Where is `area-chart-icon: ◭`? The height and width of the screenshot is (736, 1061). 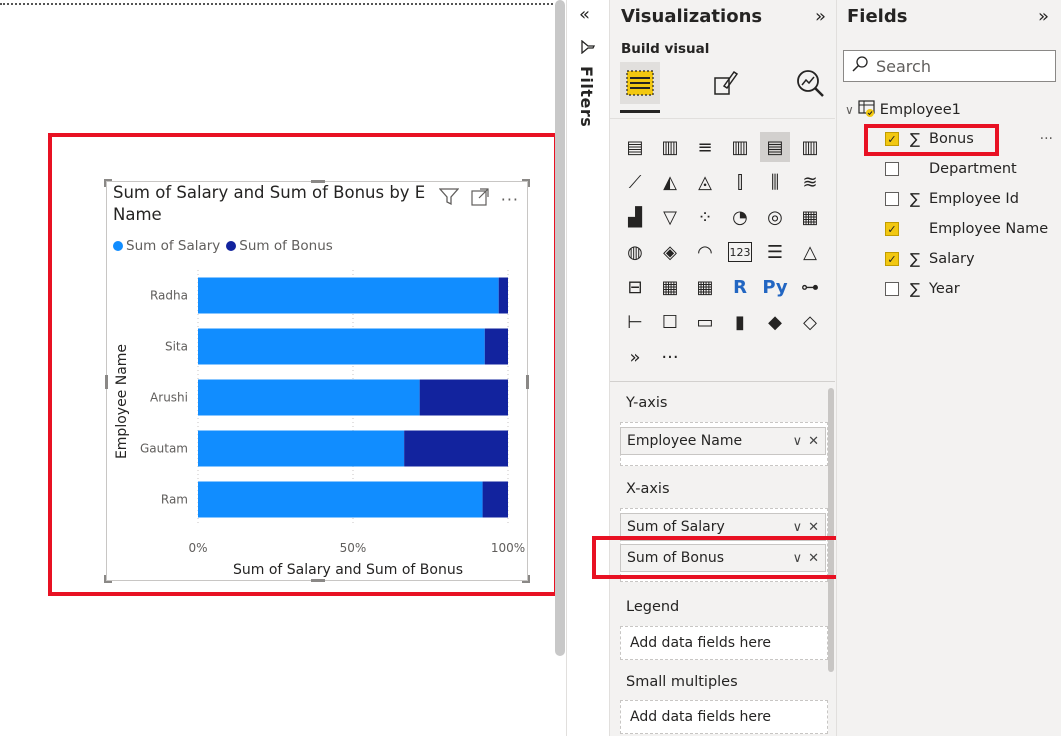 area-chart-icon: ◭ is located at coordinates (670, 182).